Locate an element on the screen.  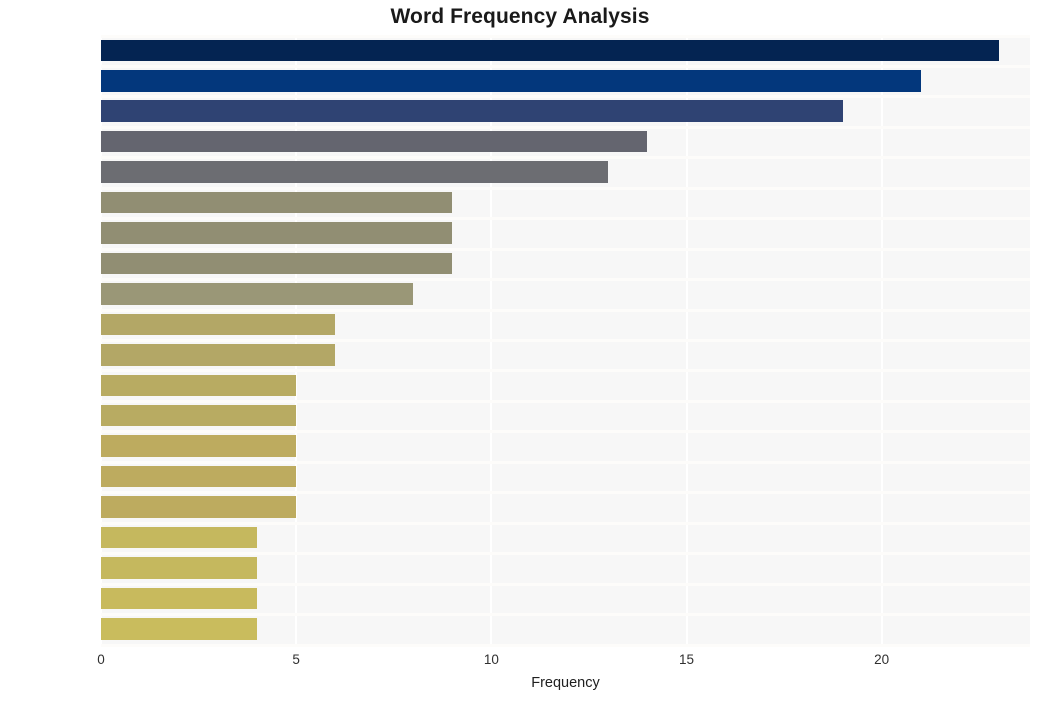
x-tick-label-0: 0 is located at coordinates (101, 659).